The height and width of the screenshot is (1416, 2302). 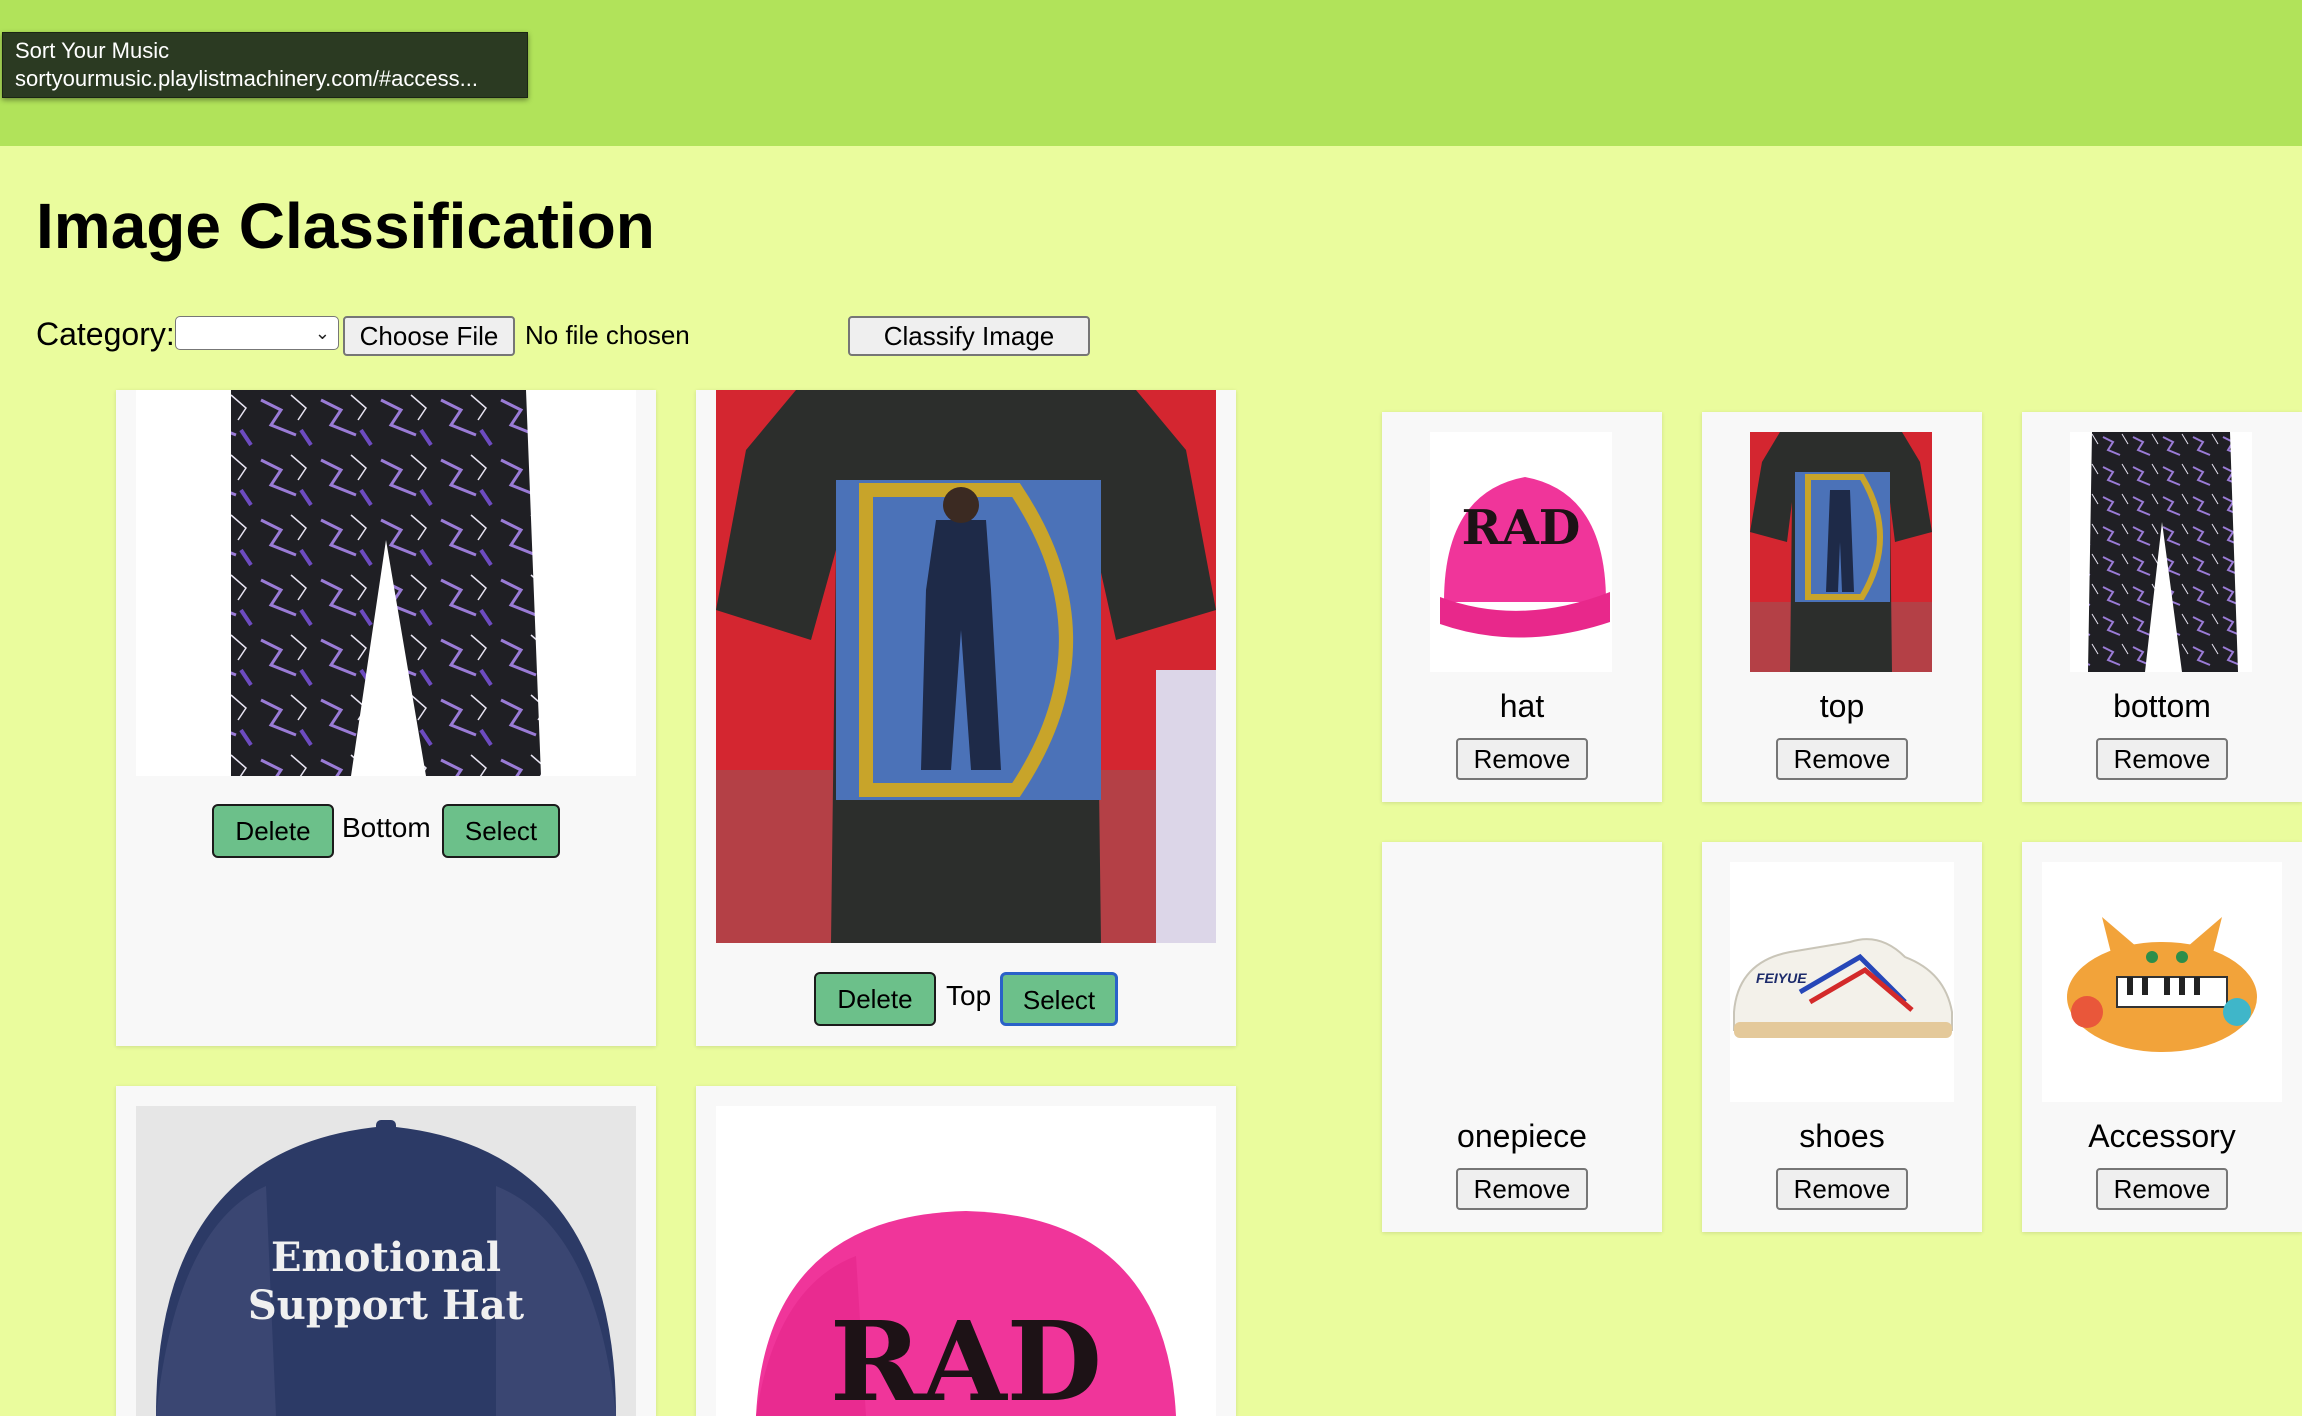 I want to click on hat-text-line1: Emotional, so click(x=386, y=1257).